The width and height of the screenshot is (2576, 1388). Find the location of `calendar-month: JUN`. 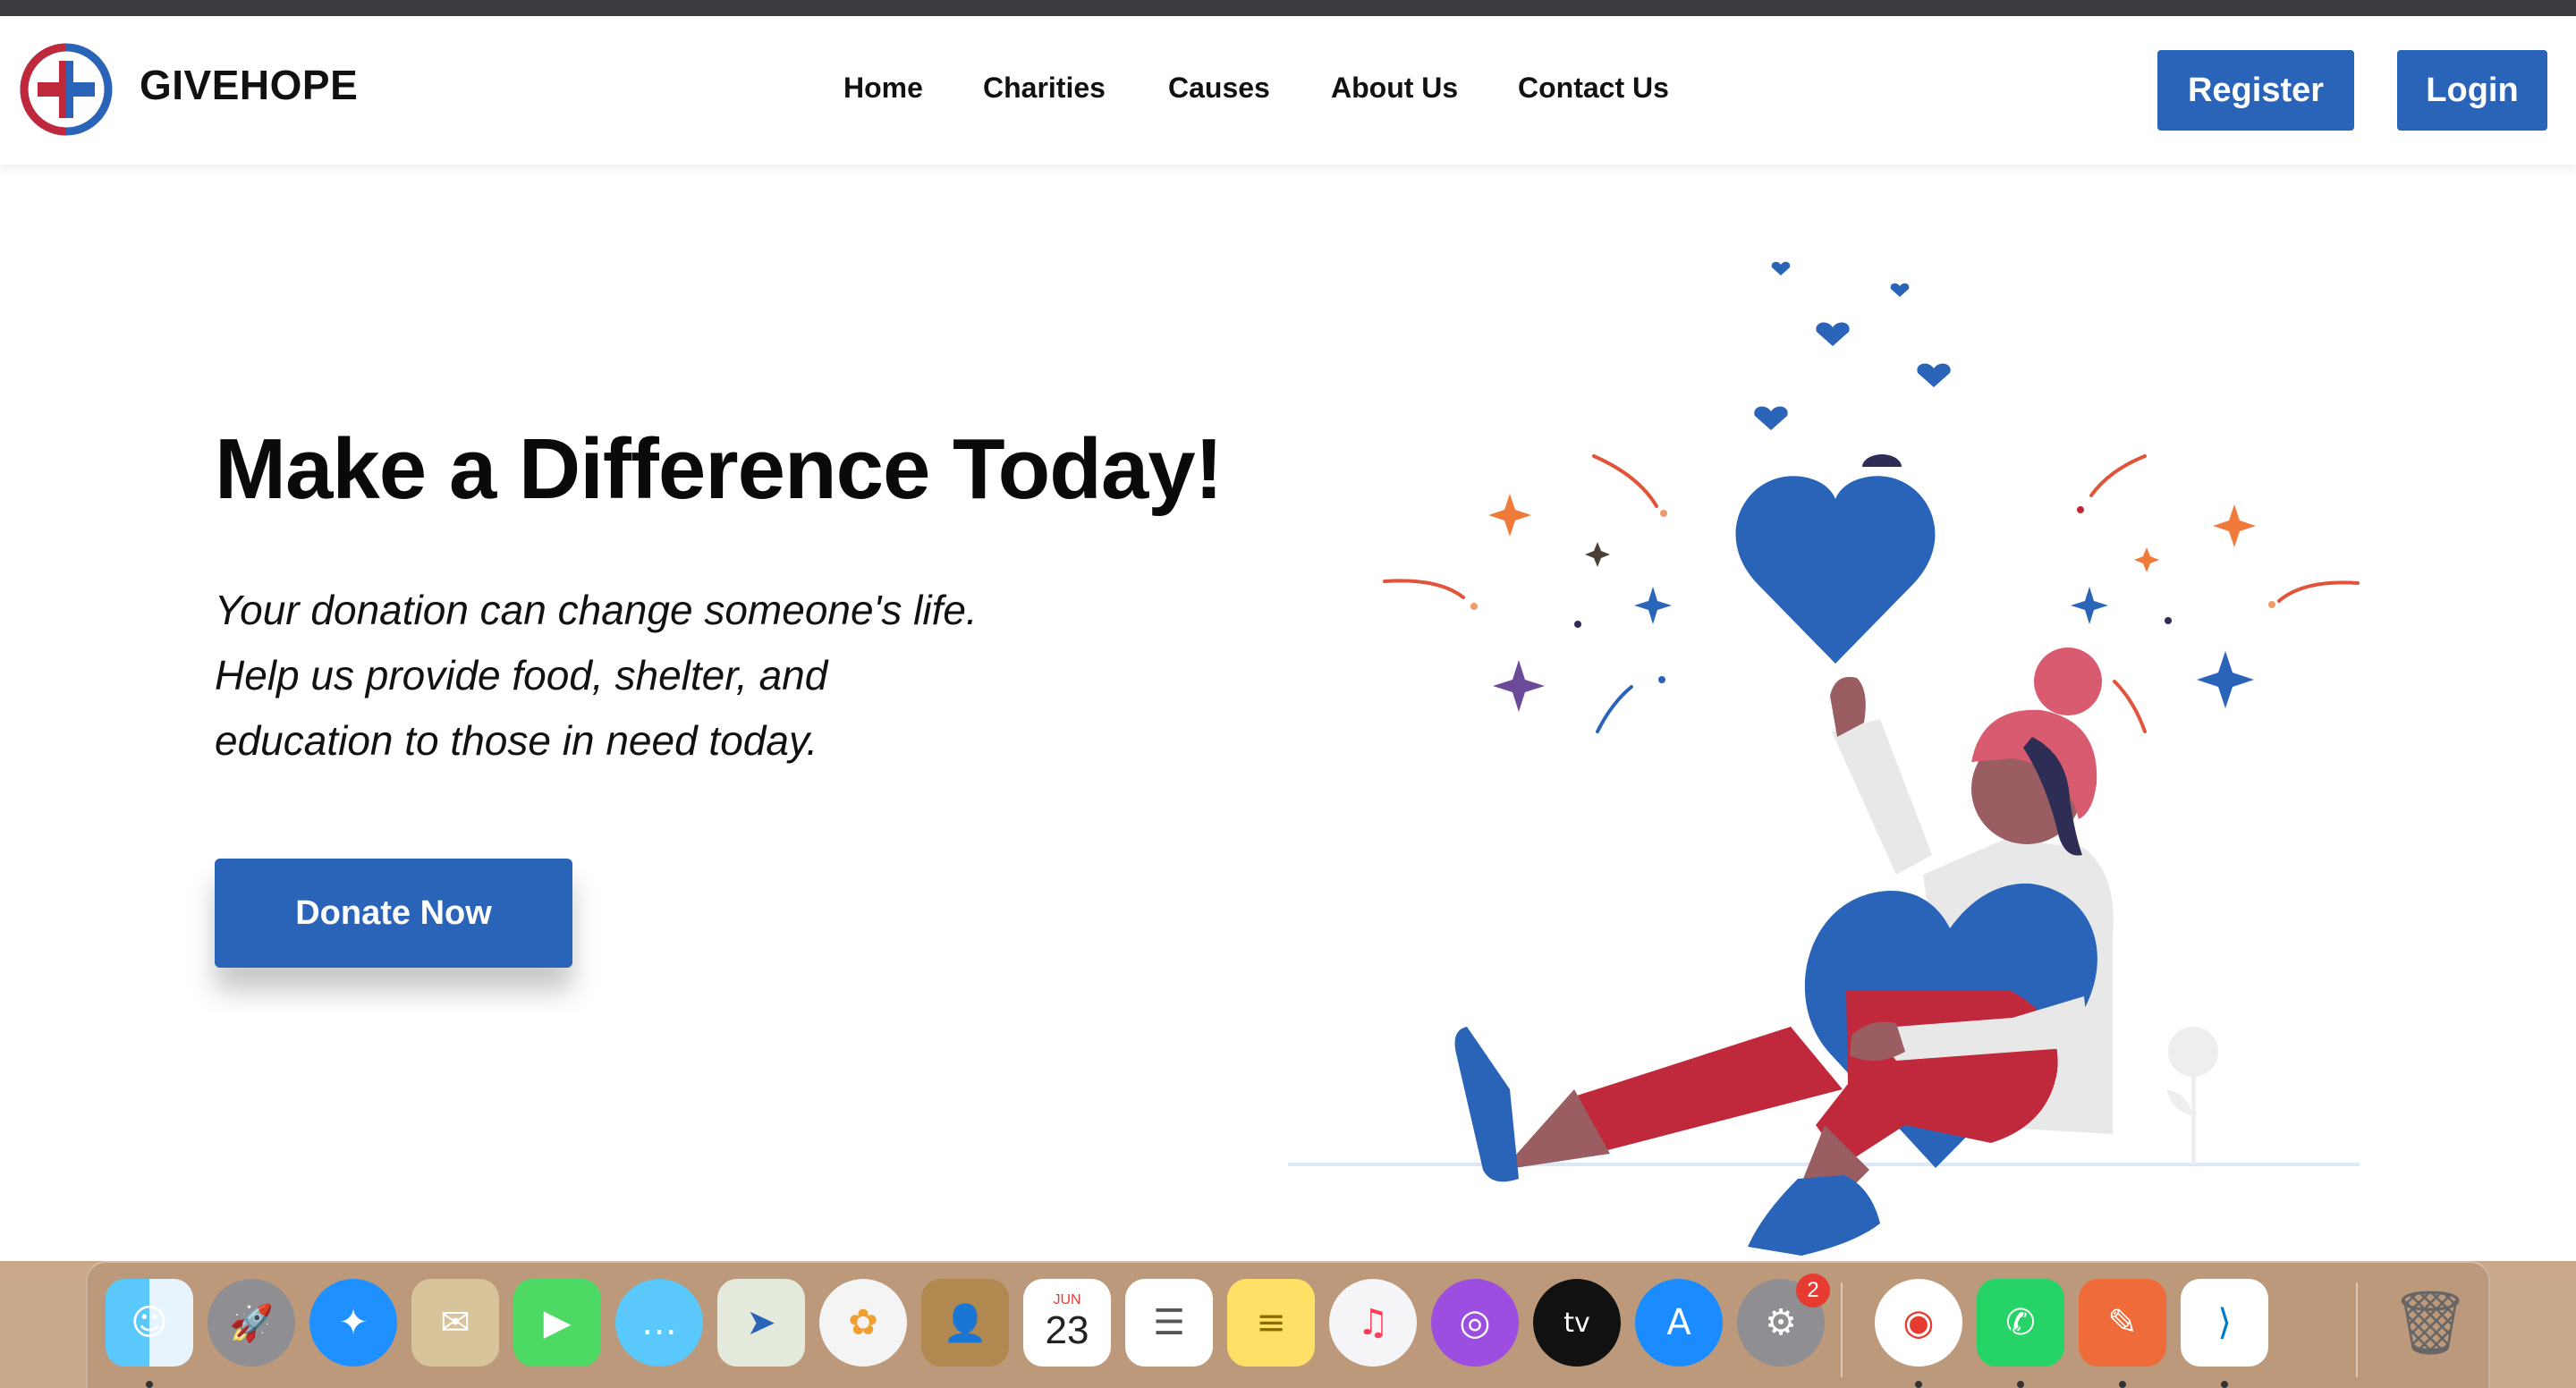

calendar-month: JUN is located at coordinates (1067, 1300).